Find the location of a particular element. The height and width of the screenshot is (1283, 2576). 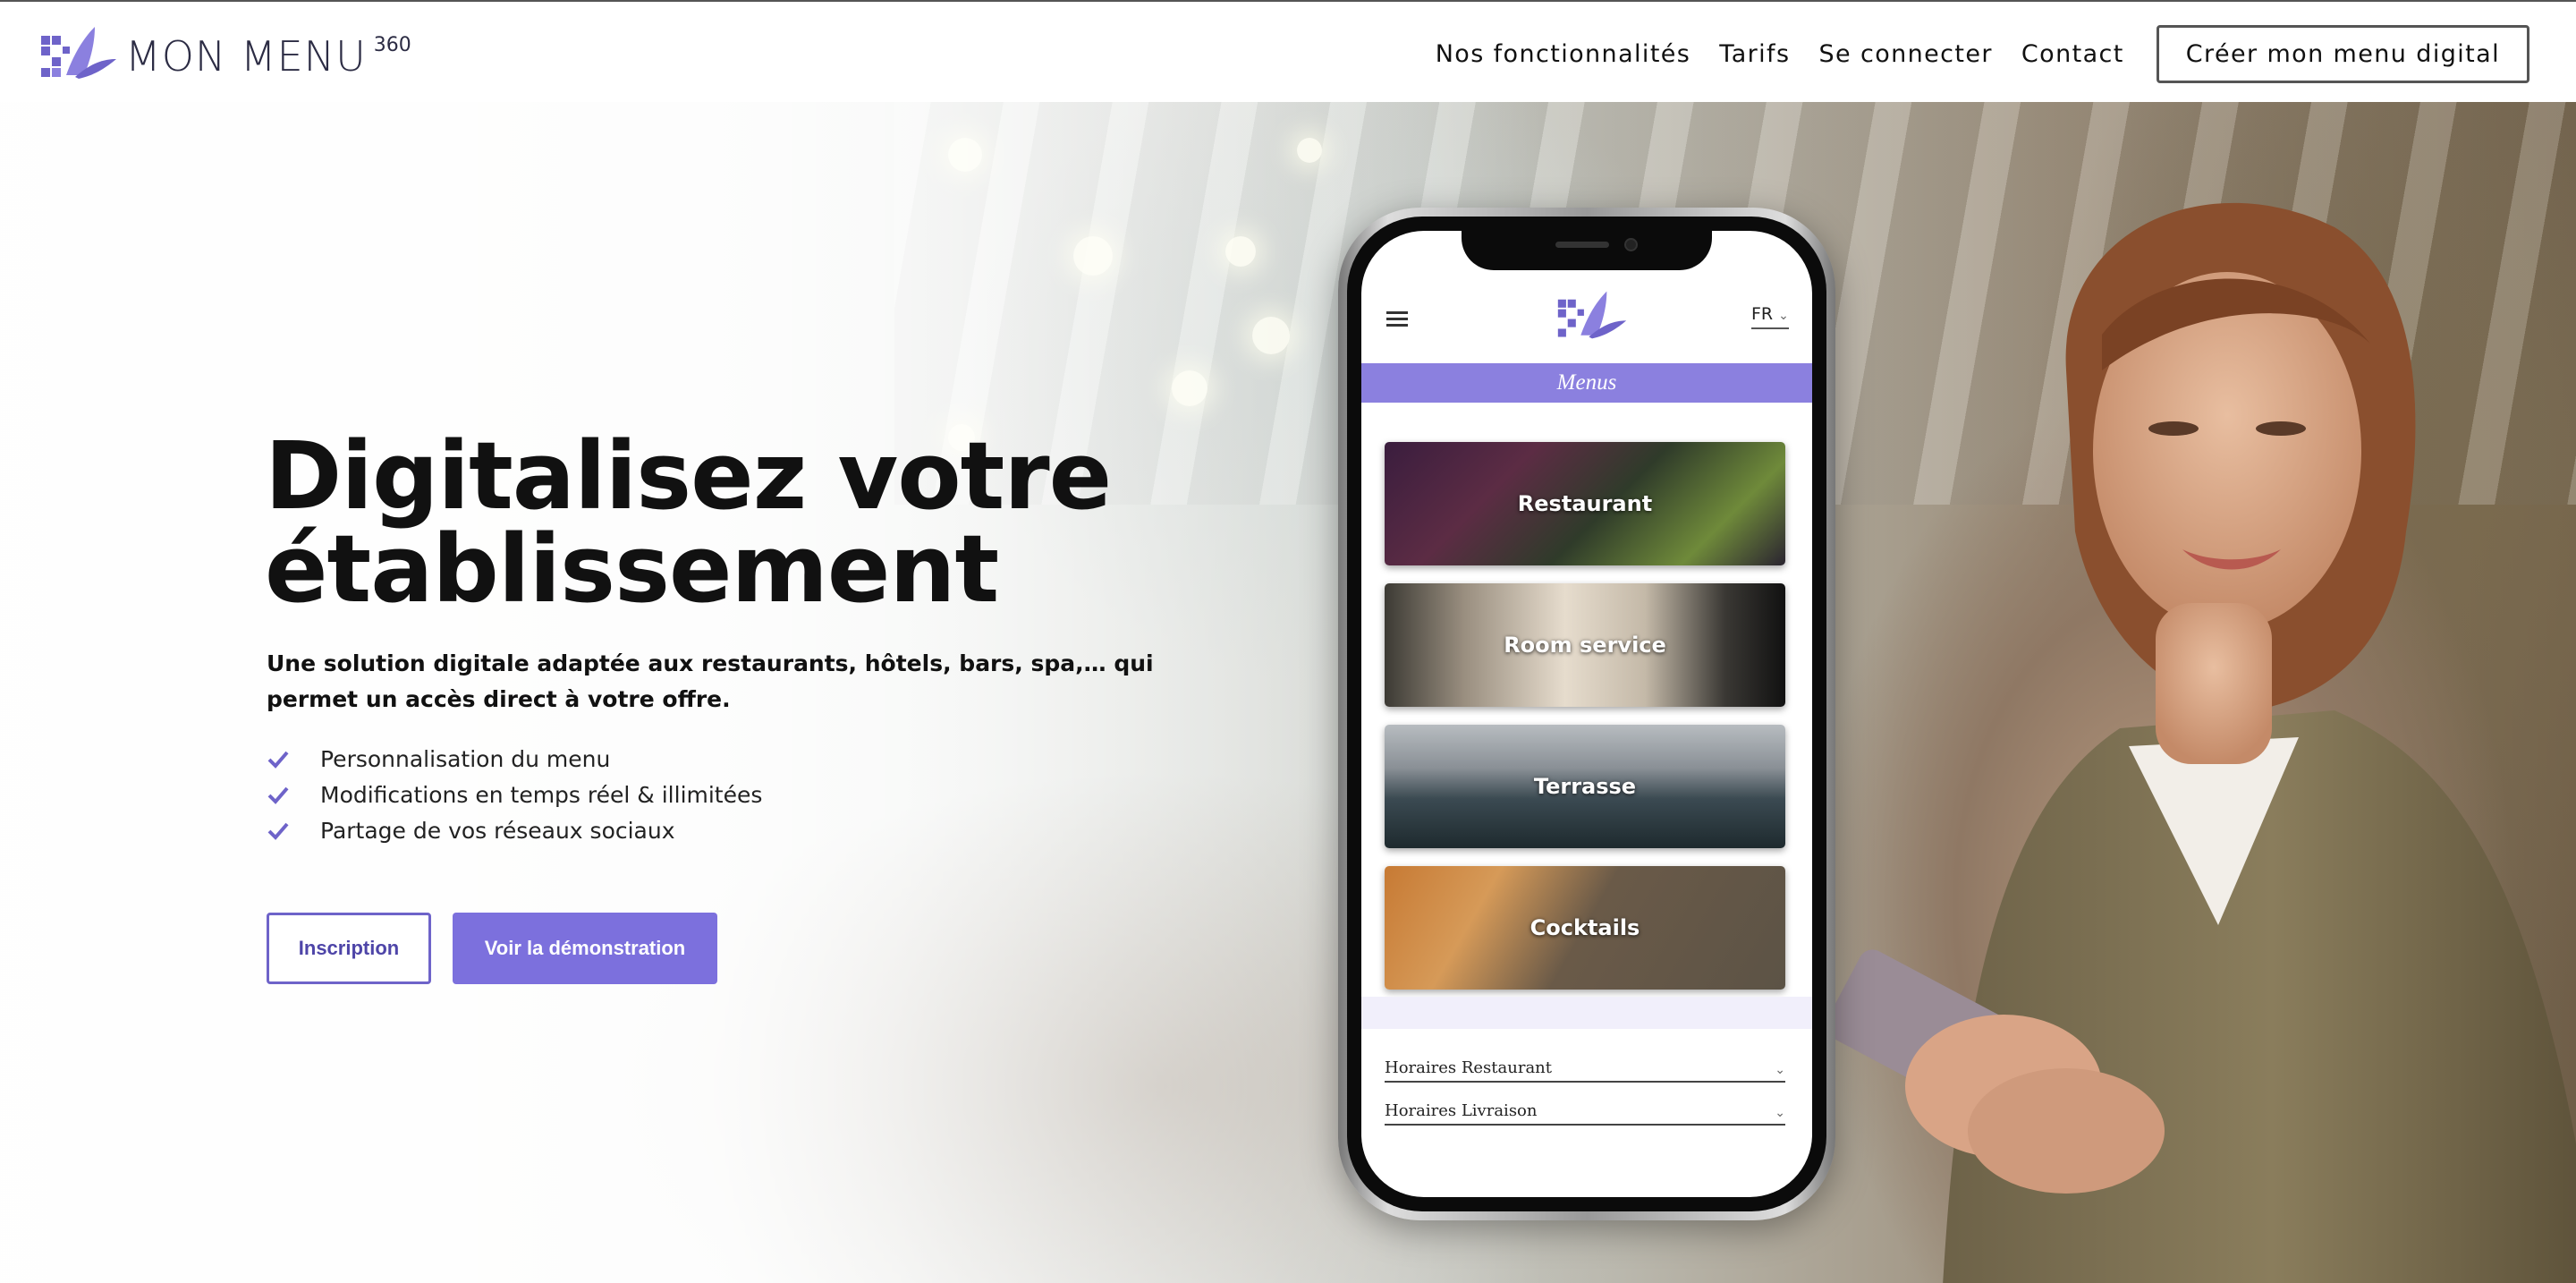

app-header: FR is located at coordinates (1586, 316).